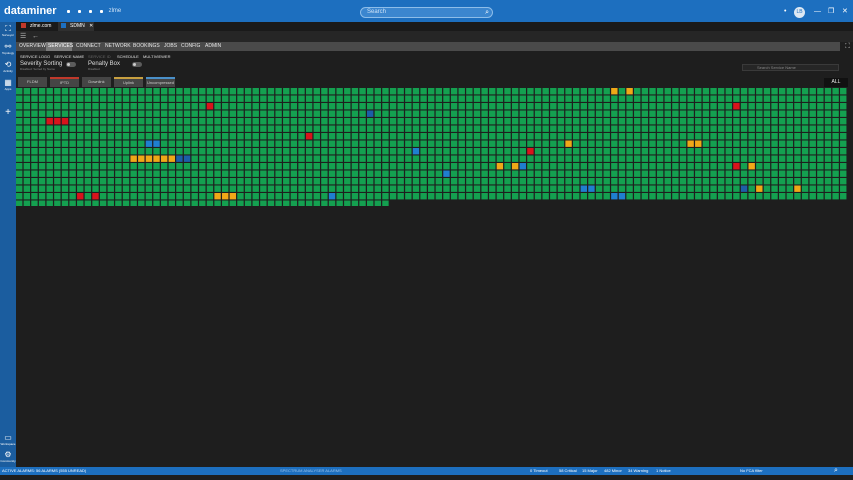 Image resolution: width=853 pixels, height=480 pixels. I want to click on statusbar-search-icon: ⌕, so click(836, 471).